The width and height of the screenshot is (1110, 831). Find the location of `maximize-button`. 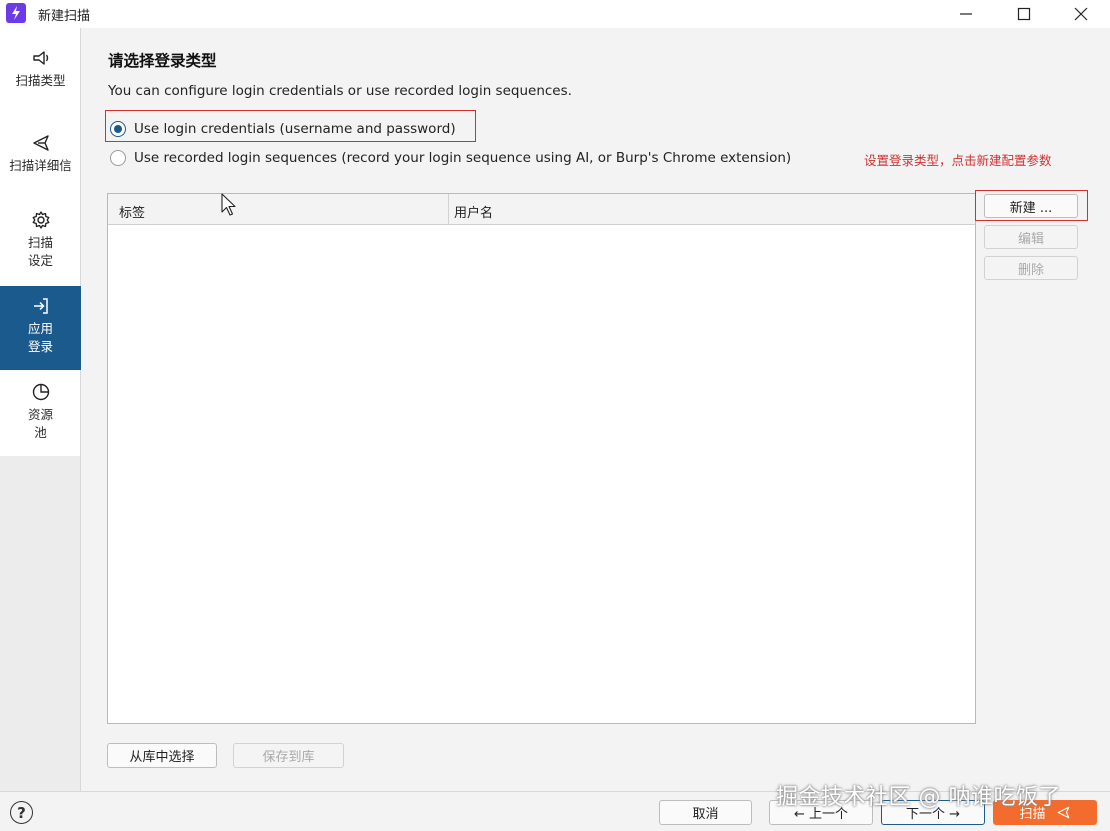

maximize-button is located at coordinates (1024, 14).